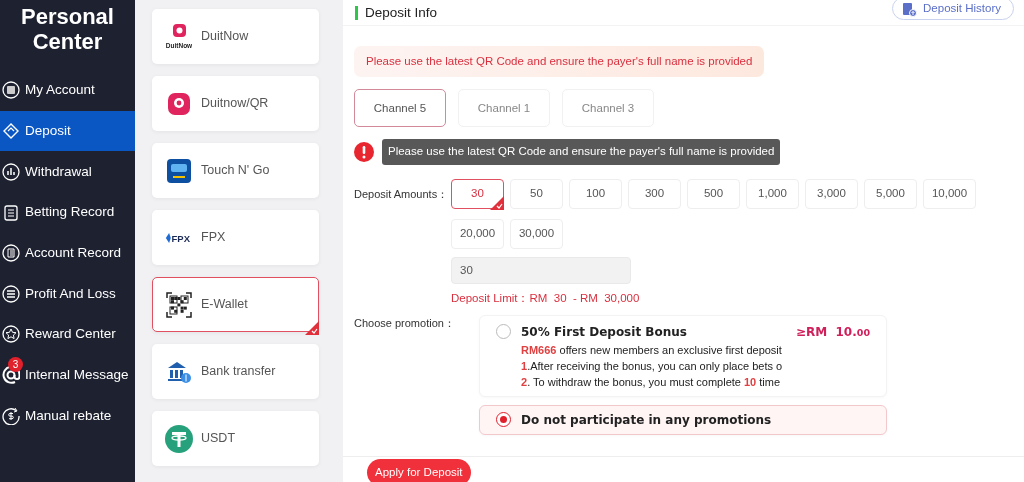 The width and height of the screenshot is (1024, 482). What do you see at coordinates (604, 332) in the screenshot?
I see `promotion-title: 50% First Deposit Bonus` at bounding box center [604, 332].